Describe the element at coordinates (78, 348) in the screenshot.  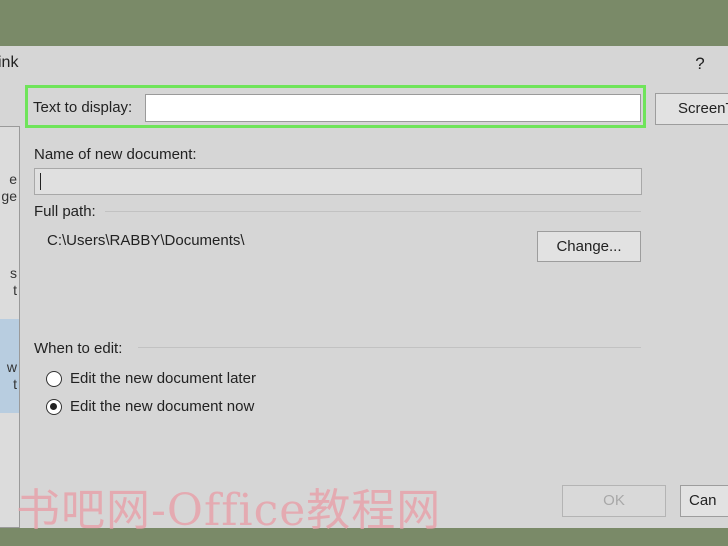
I see `when-to-edit-label: When to edit:` at that location.